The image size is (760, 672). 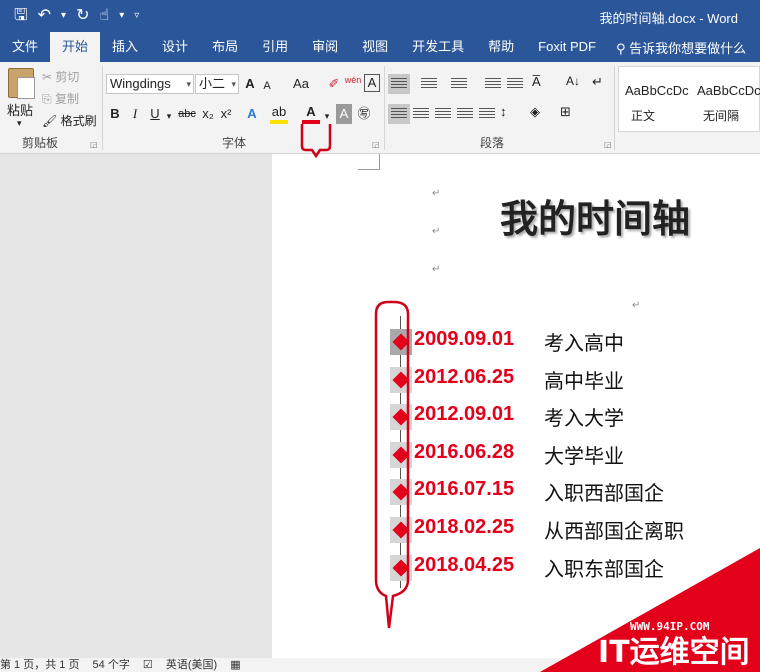 I want to click on change-case-button: Aa, so click(x=301, y=84).